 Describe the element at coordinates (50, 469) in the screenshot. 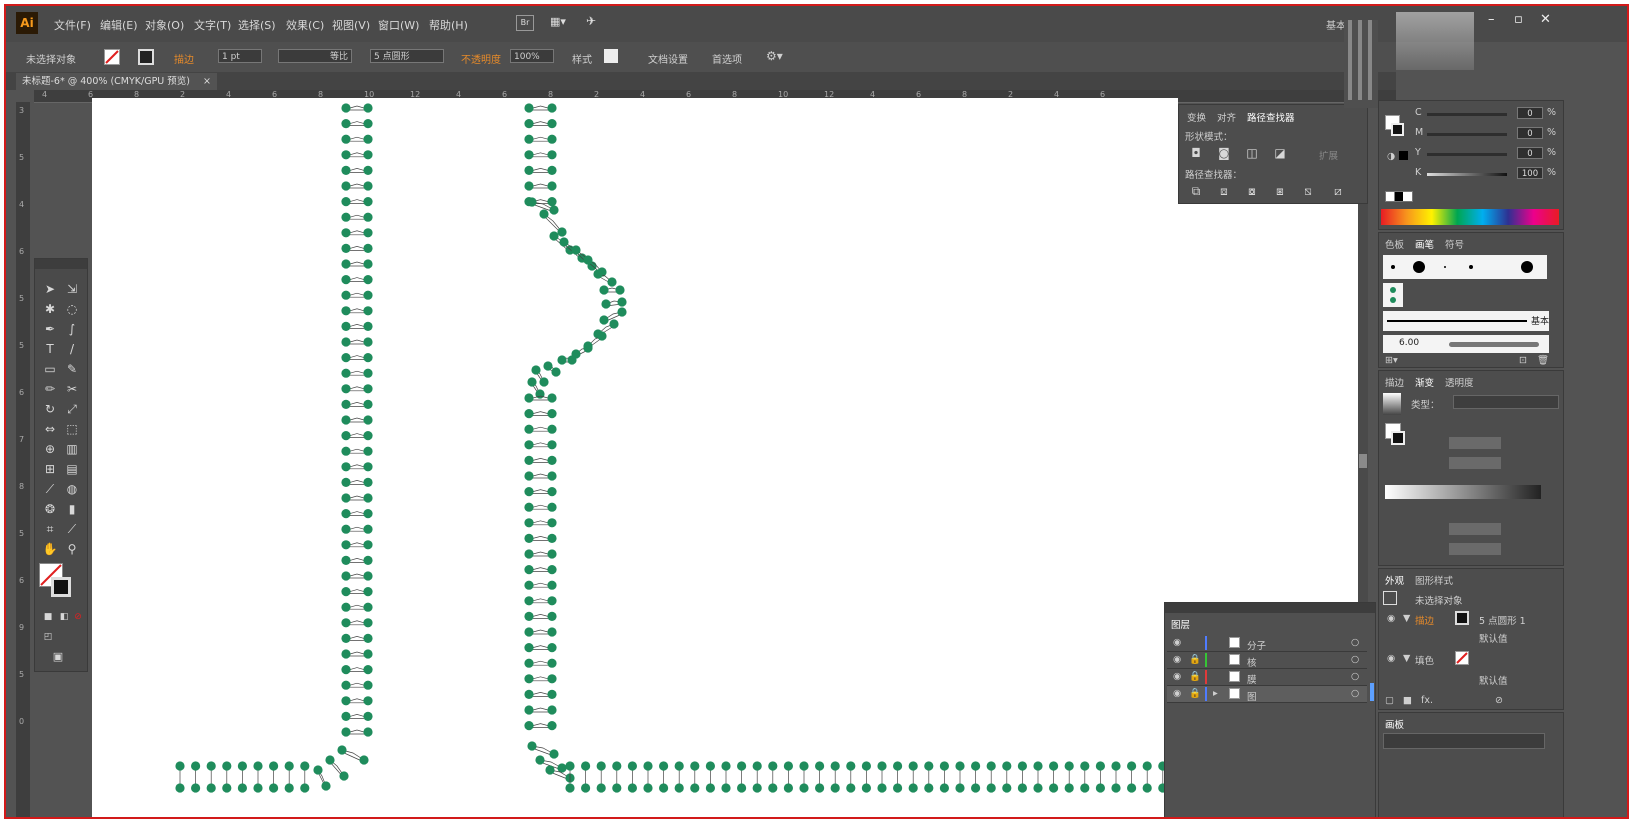

I see `mesh-tool-icon: ⊞` at that location.